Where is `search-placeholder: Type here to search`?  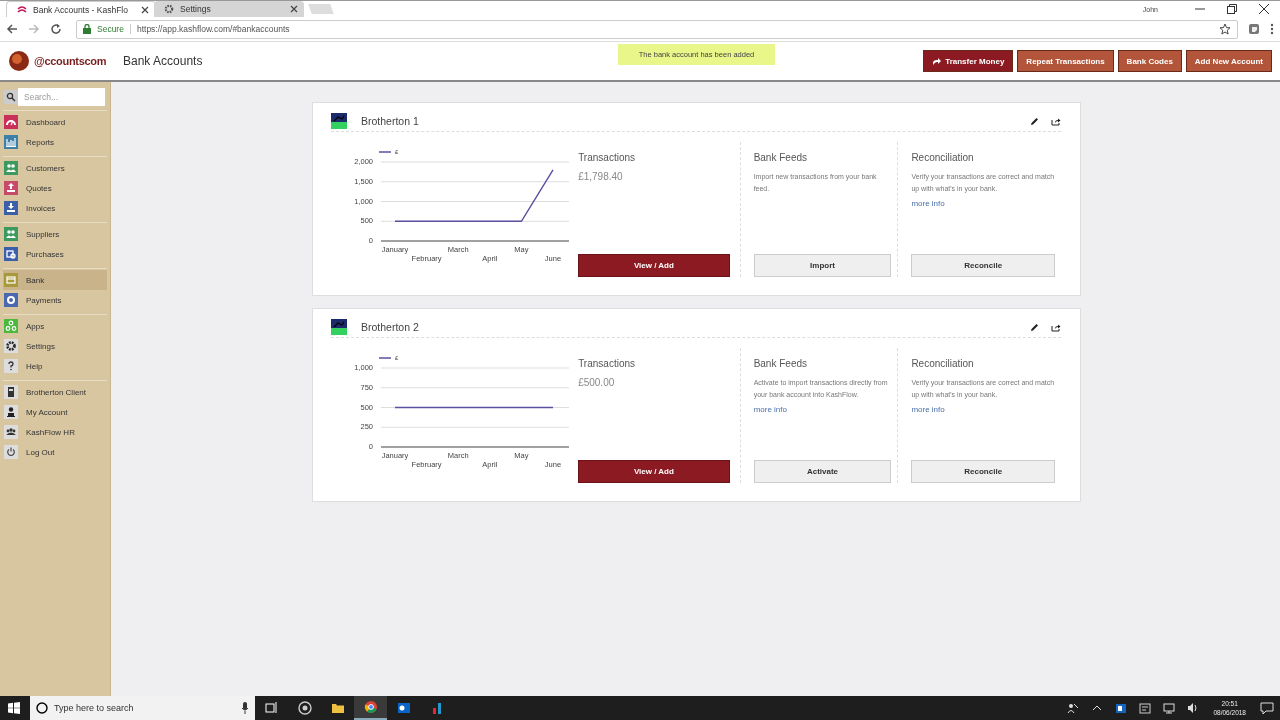
search-placeholder: Type here to search is located at coordinates (94, 708).